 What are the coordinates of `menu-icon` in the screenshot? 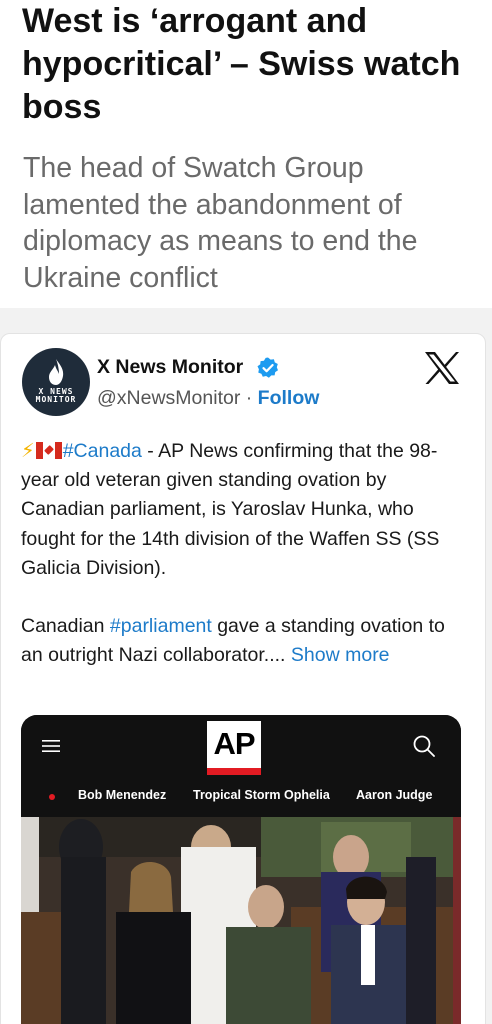 It's located at (51, 746).